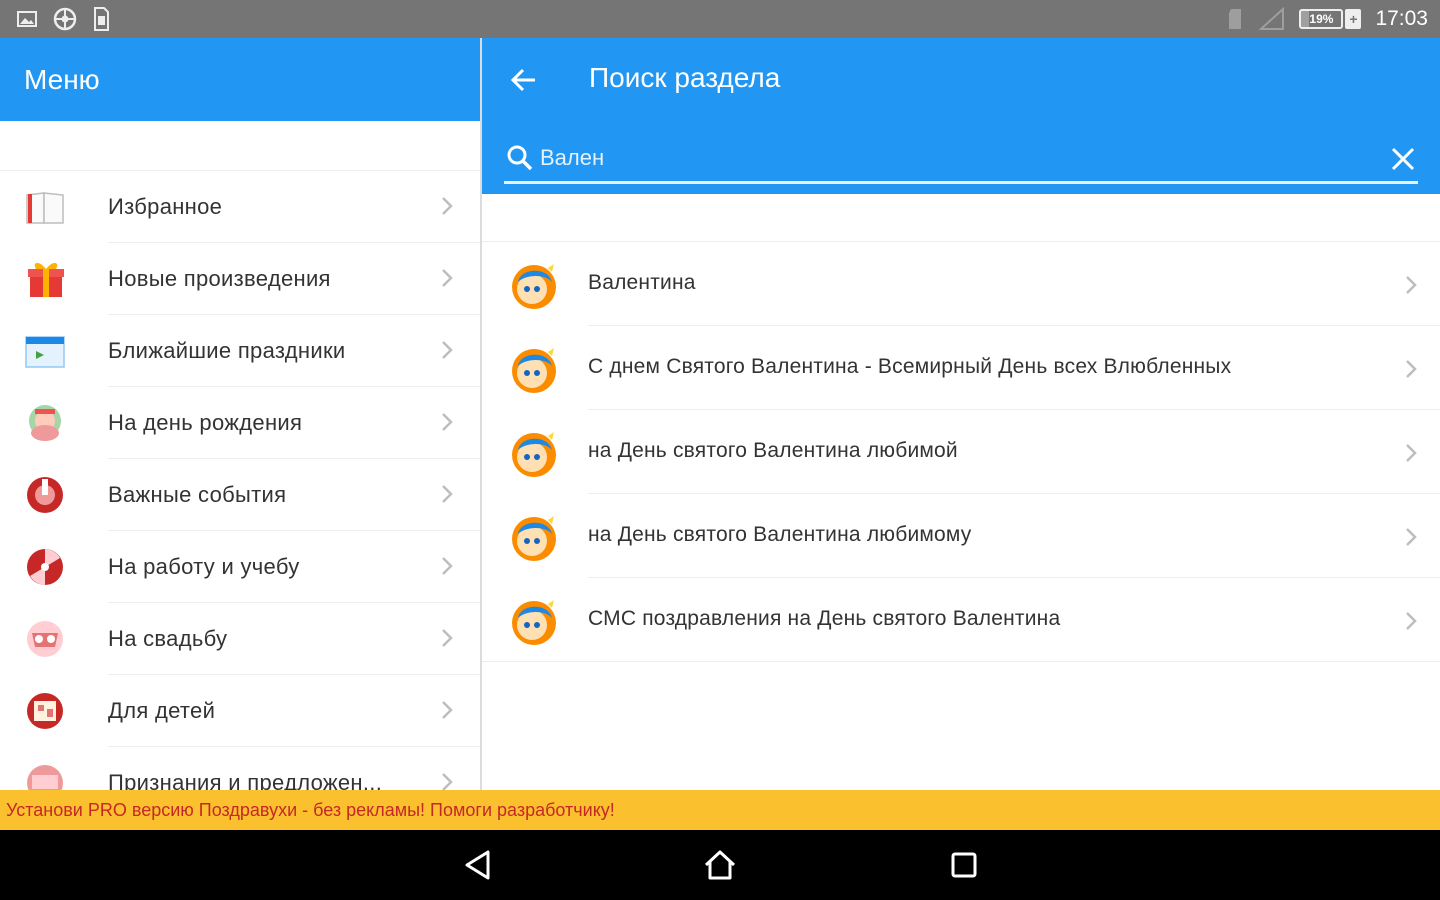 The image size is (1440, 900). What do you see at coordinates (1403, 159) in the screenshot?
I see `close-icon` at bounding box center [1403, 159].